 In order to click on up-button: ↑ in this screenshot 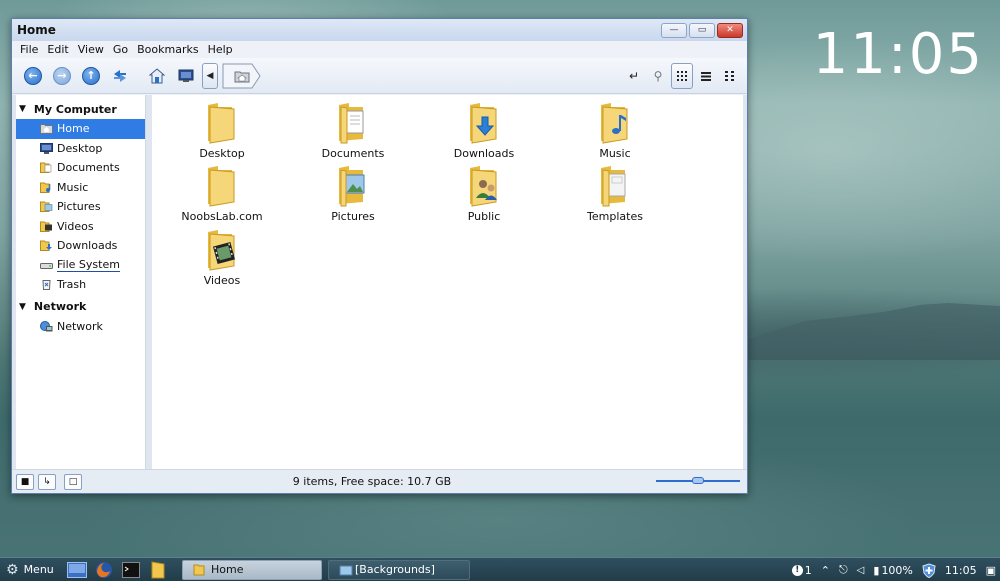, I will do `click(91, 76)`.